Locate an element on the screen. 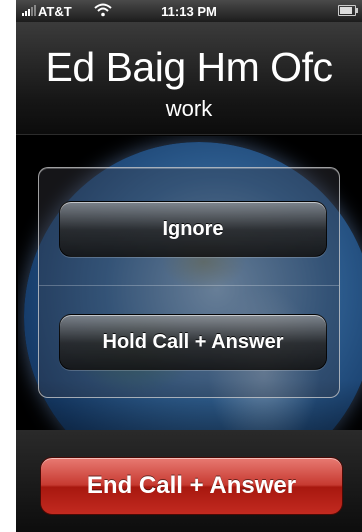 The height and width of the screenshot is (532, 362). caller-label: work is located at coordinates (189, 108).